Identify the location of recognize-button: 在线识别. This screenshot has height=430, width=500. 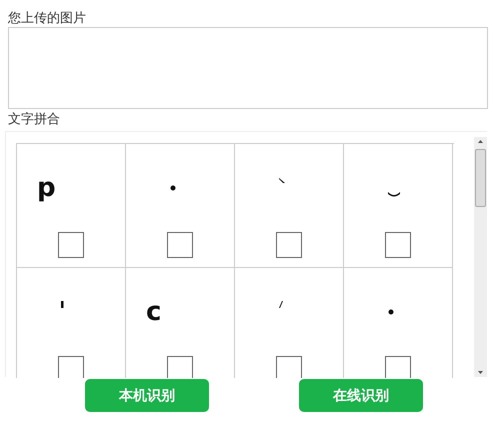
(361, 395).